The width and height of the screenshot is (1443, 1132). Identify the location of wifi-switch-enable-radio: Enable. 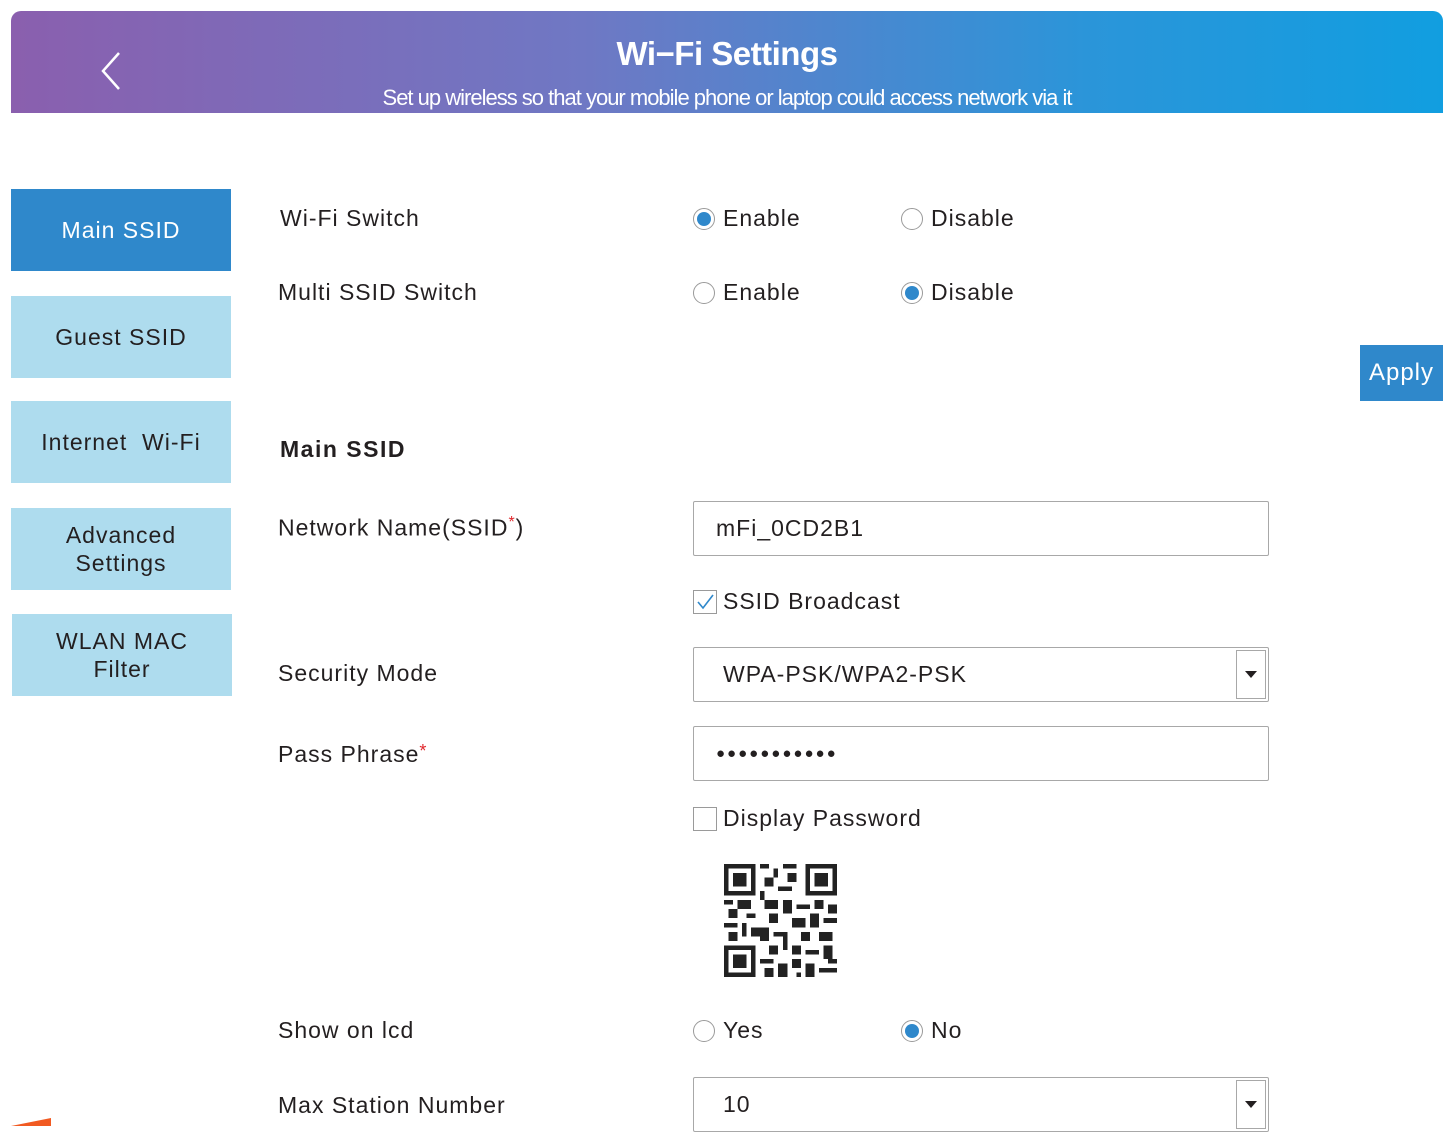
(747, 218).